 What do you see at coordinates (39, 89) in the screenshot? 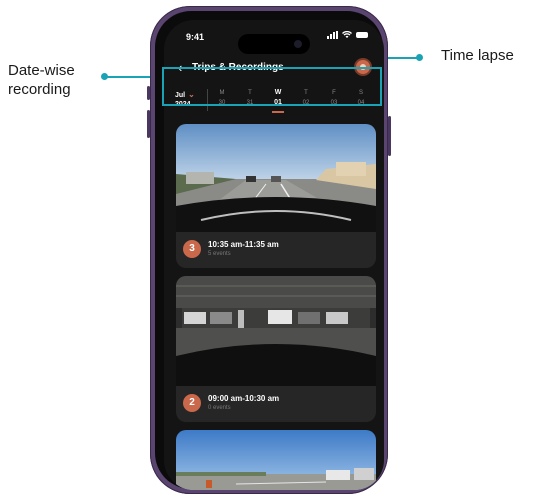
I see `callout-left-line2: recording` at bounding box center [39, 89].